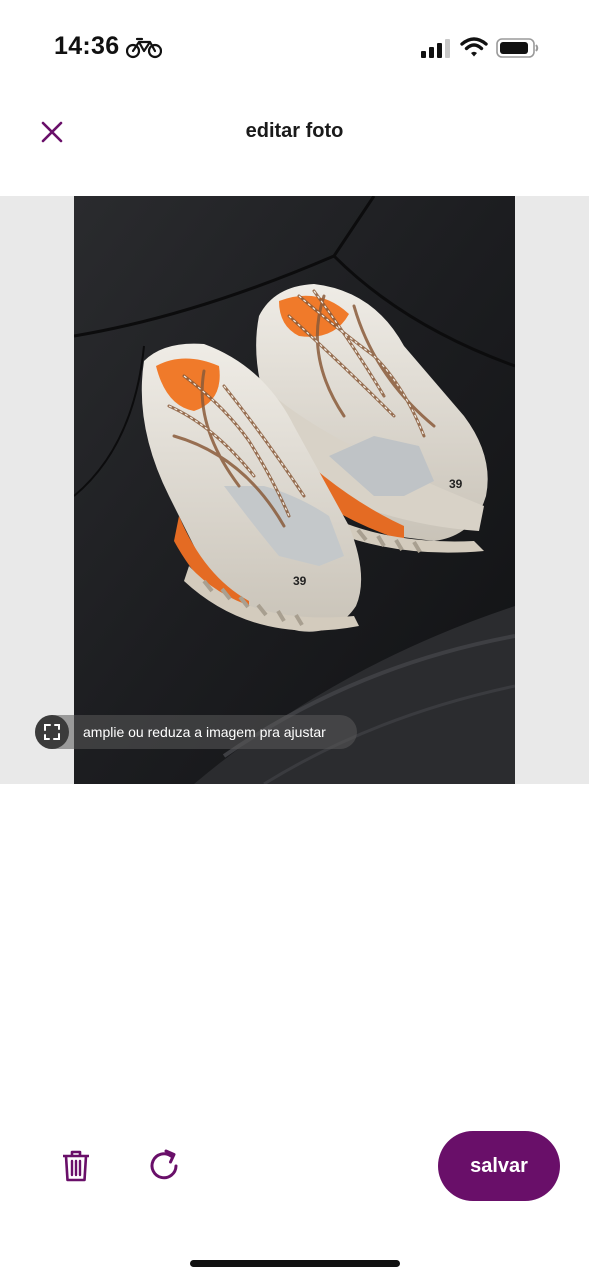 The width and height of the screenshot is (589, 1280). I want to click on resize-hint-text: amplie ou reduza a imagem pra ajustar, so click(204, 732).